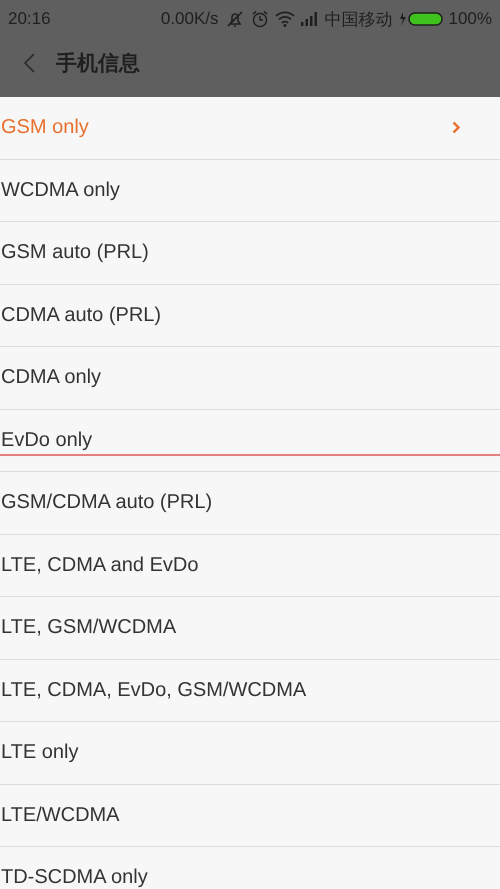 Image resolution: width=500 pixels, height=889 pixels. What do you see at coordinates (250, 378) in the screenshot?
I see `network-mode-option: CDMA only` at bounding box center [250, 378].